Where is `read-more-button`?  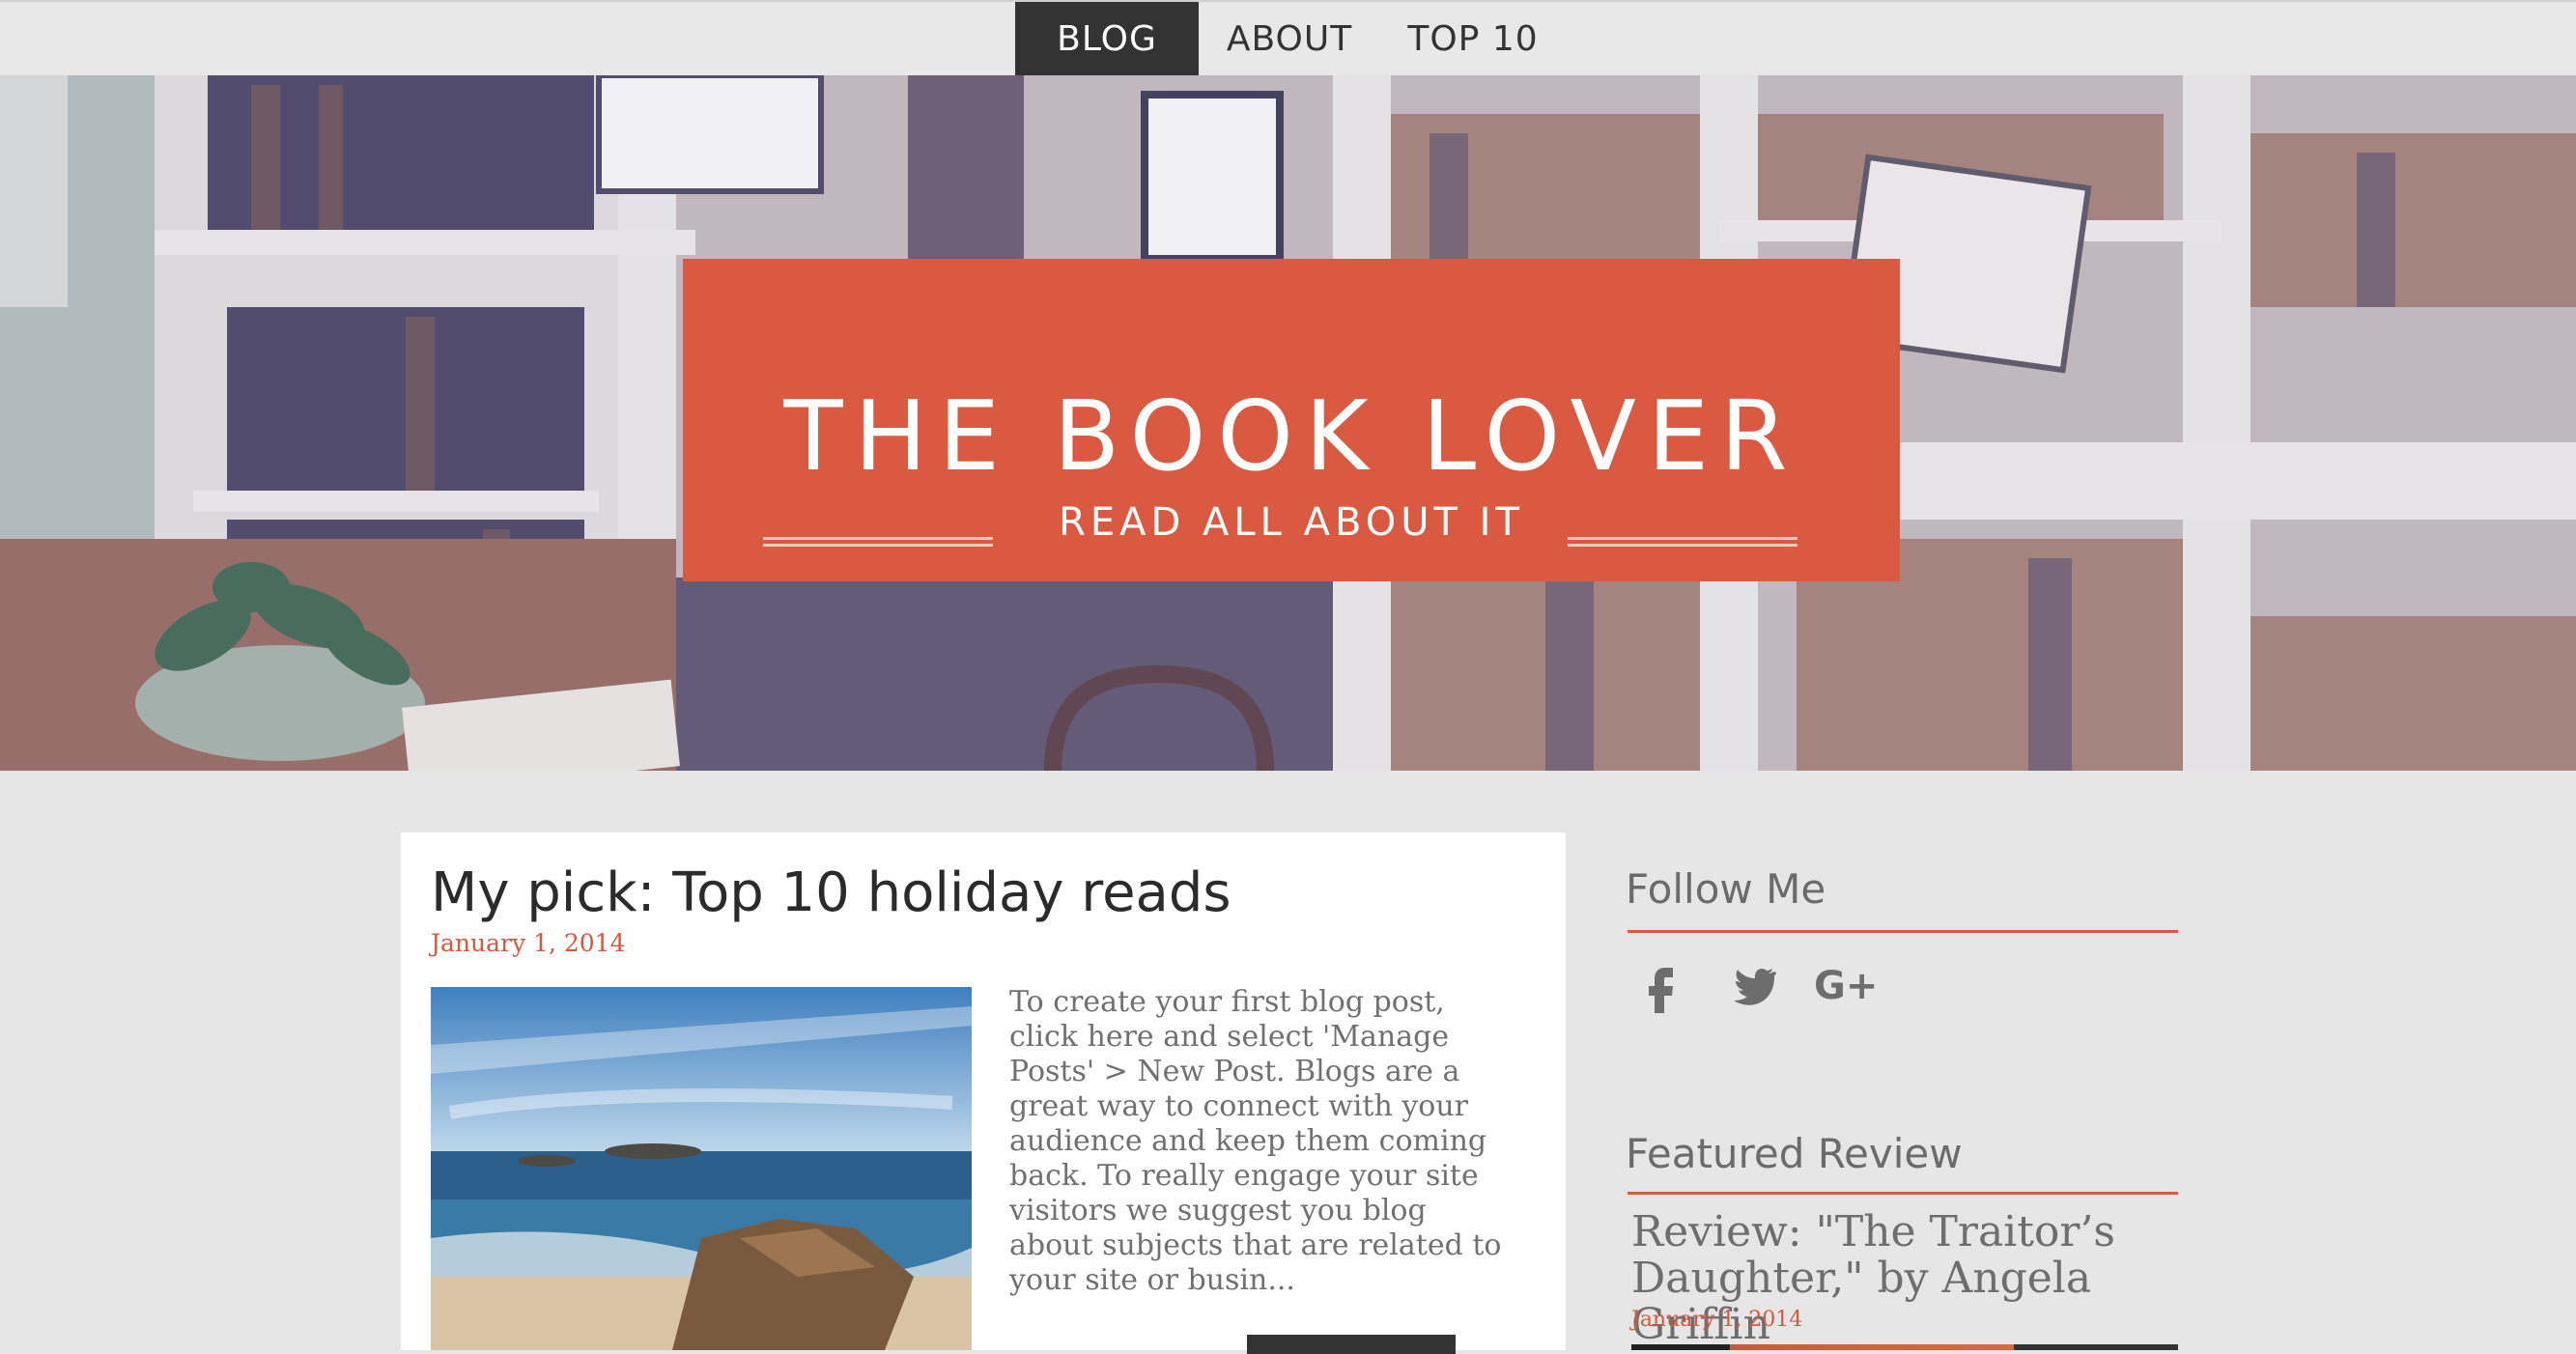 read-more-button is located at coordinates (1351, 1344).